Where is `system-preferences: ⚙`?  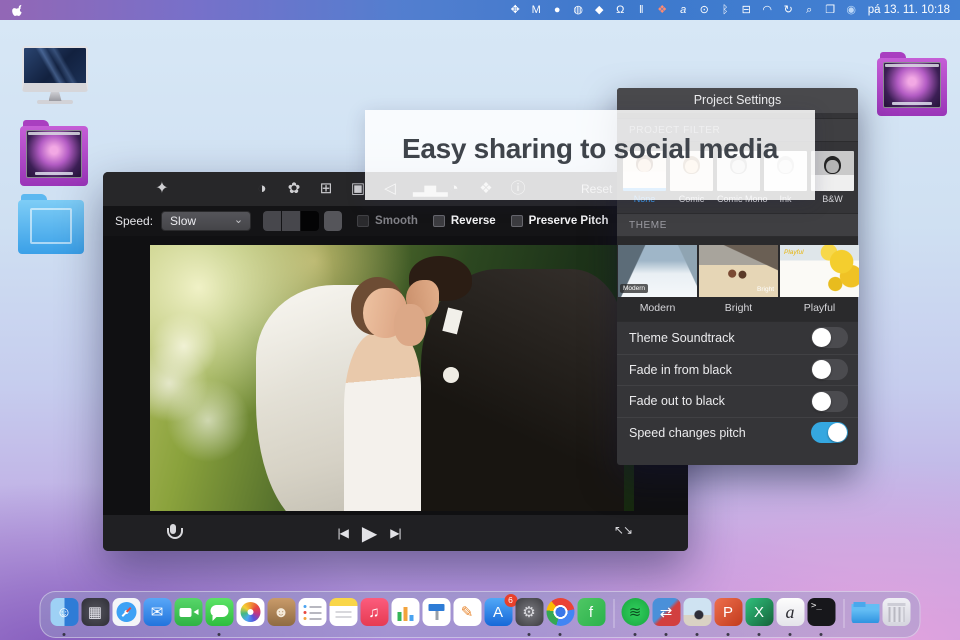 system-preferences: ⚙ is located at coordinates (529, 615).